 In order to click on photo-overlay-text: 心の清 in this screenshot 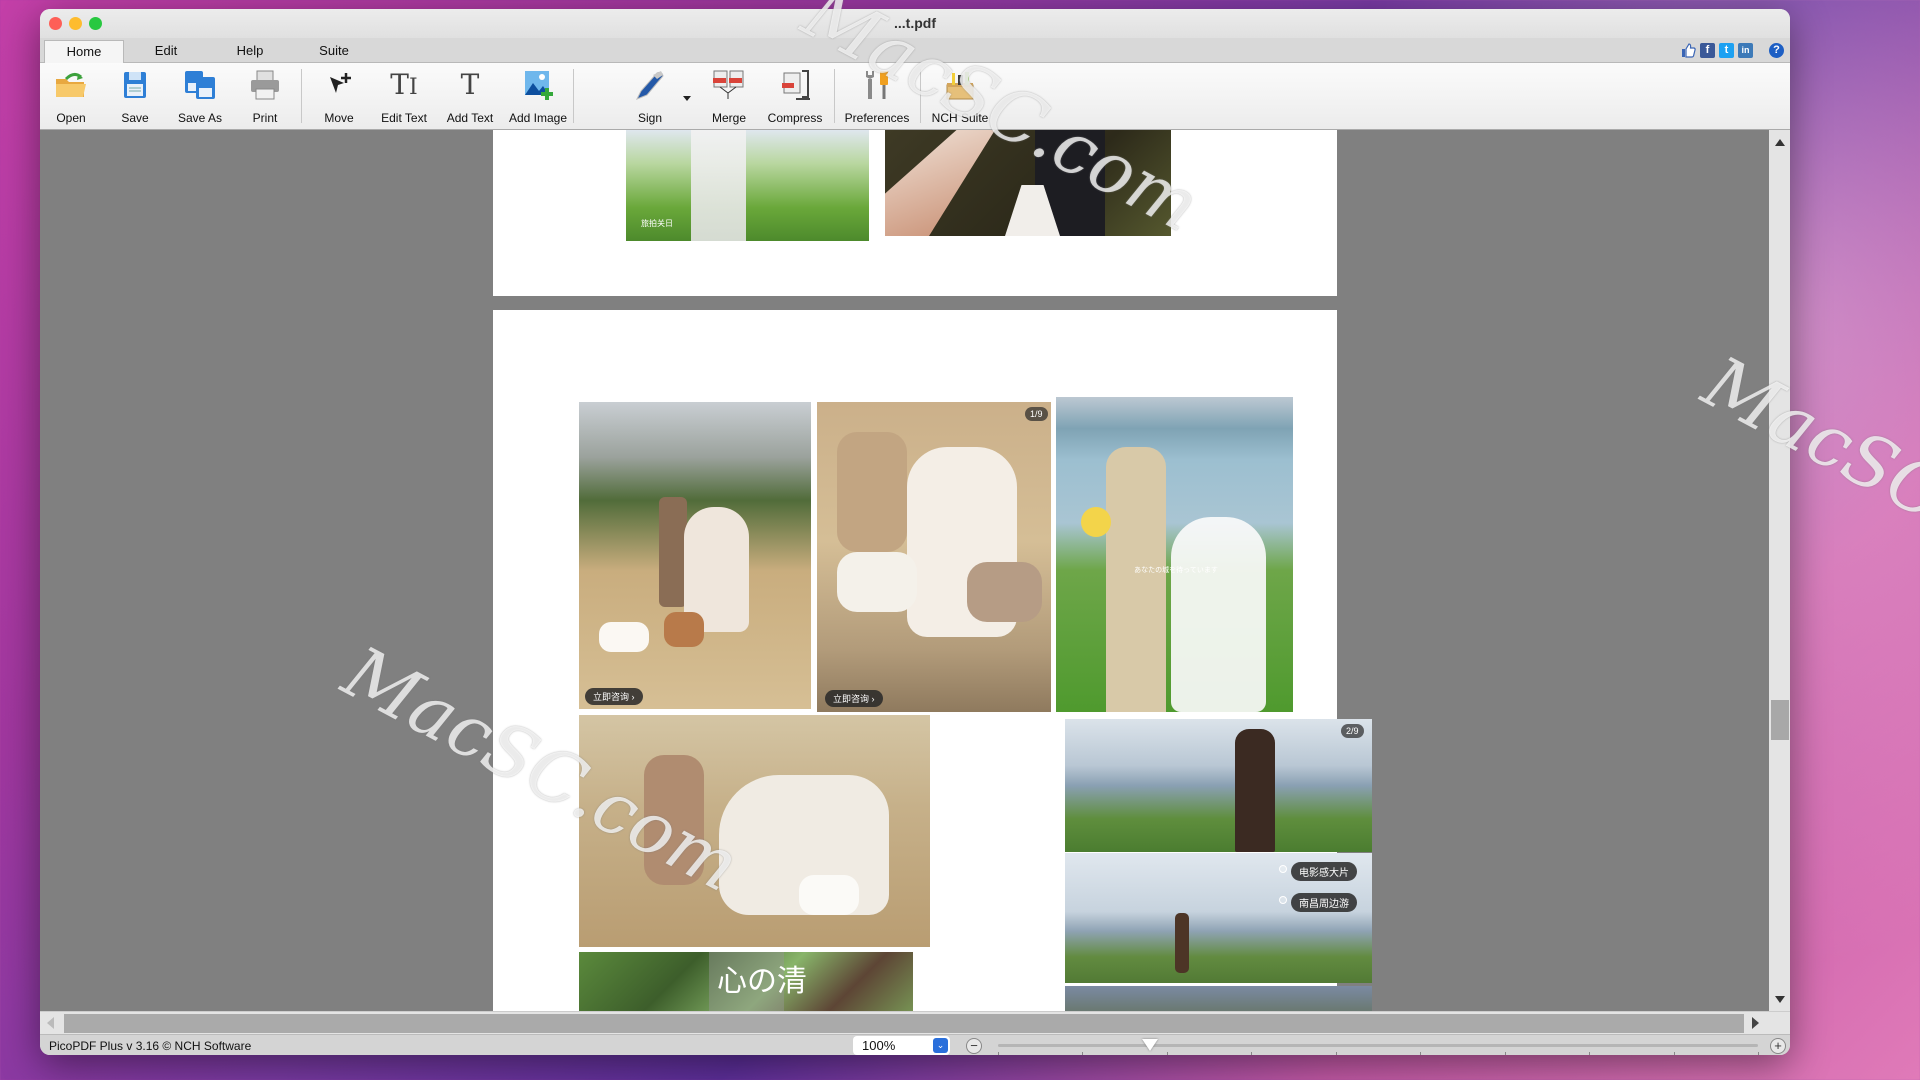, I will do `click(762, 981)`.